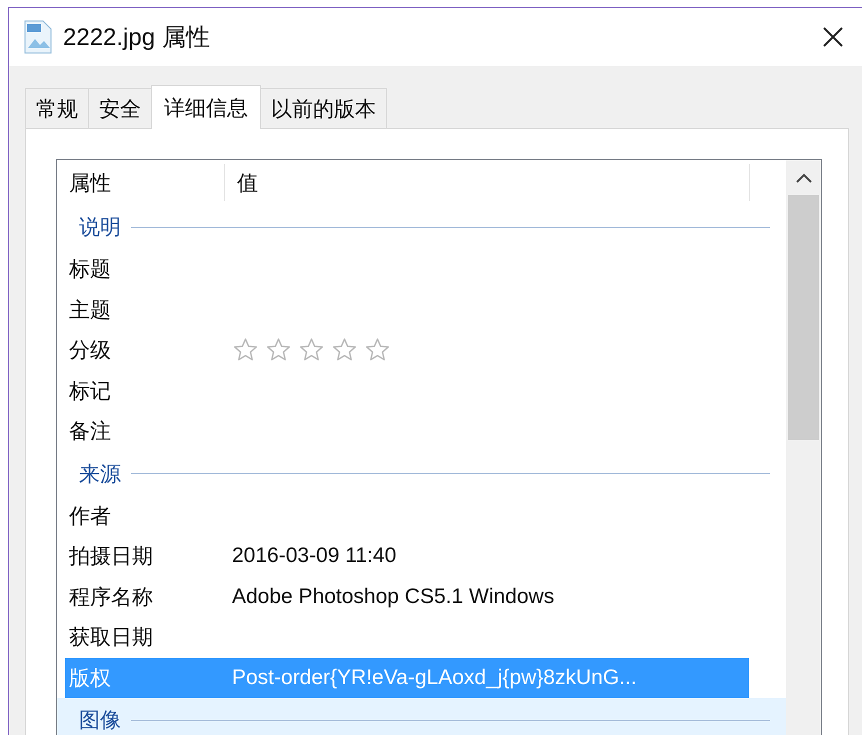 The width and height of the screenshot is (862, 735). I want to click on property-row: 获取日期, so click(407, 637).